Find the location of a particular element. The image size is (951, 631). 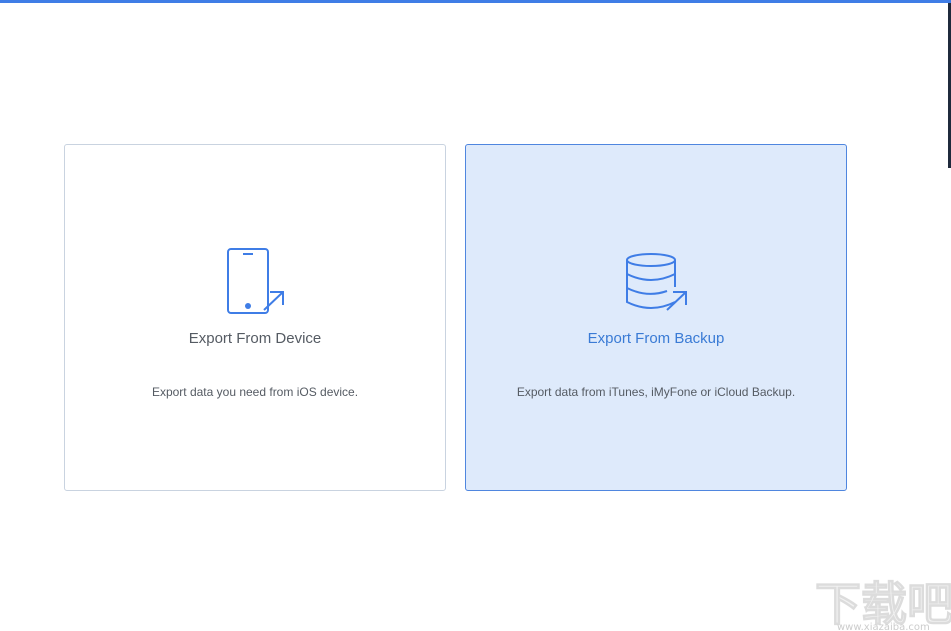

export-from-device-title: Export From Device is located at coordinates (255, 338).